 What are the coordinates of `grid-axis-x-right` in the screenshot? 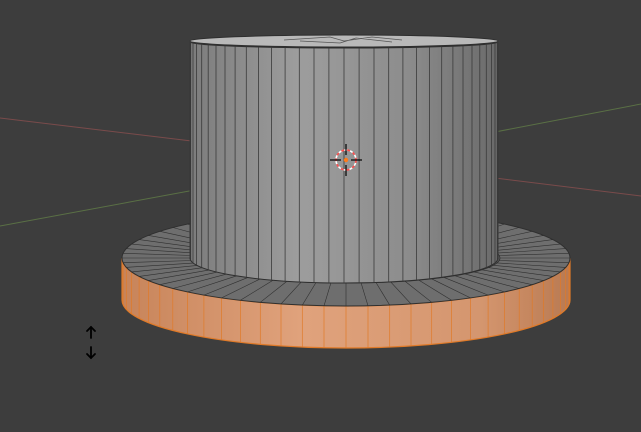 It's located at (567, 187).